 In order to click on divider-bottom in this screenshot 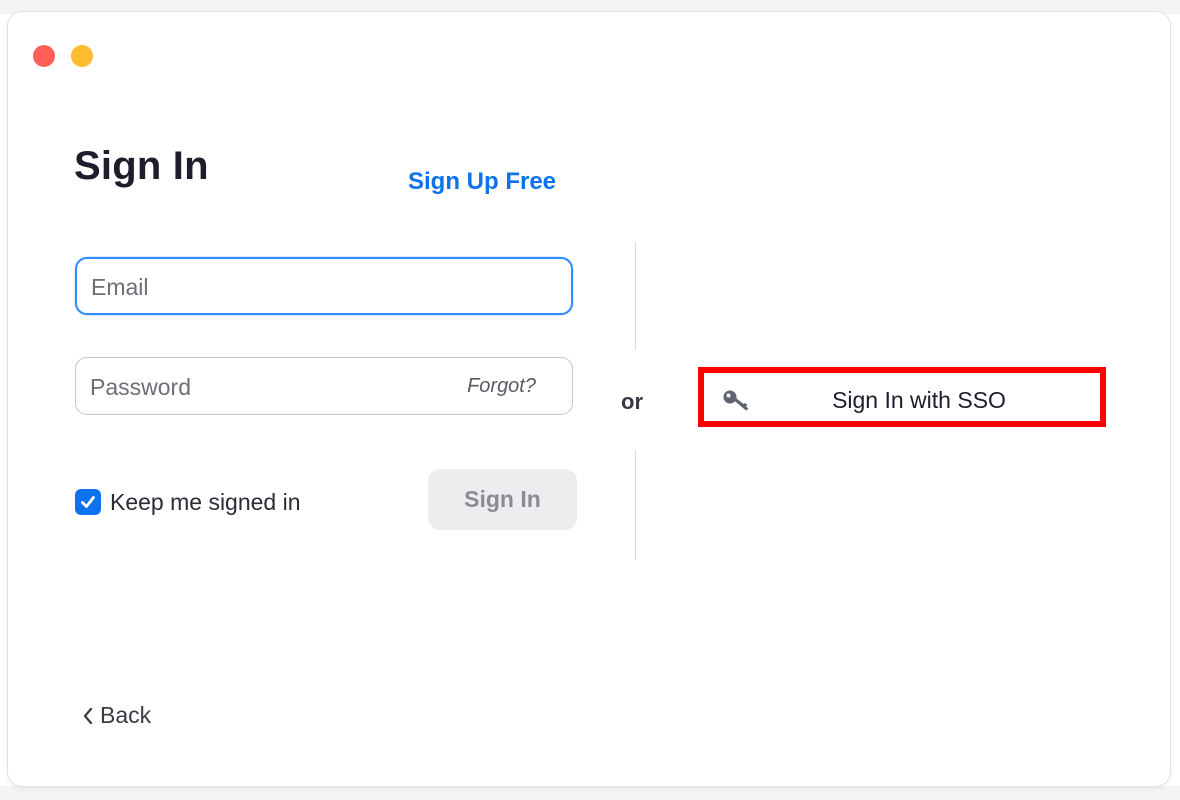, I will do `click(635, 505)`.